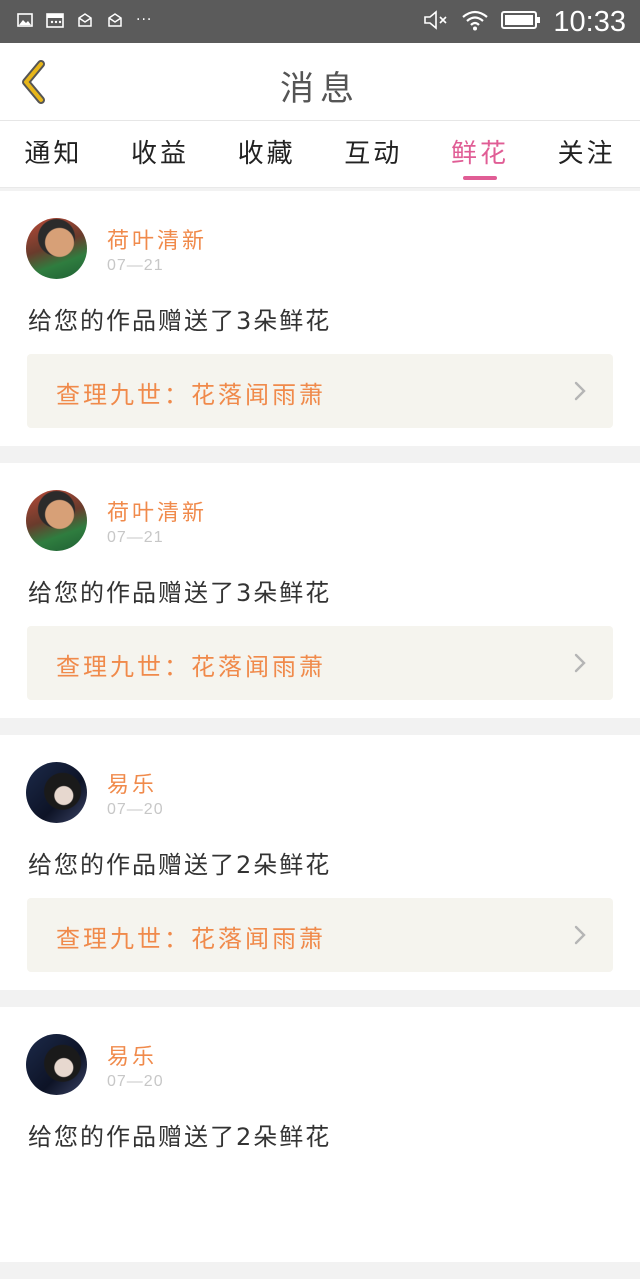  I want to click on tab-flowers: 鲜花, so click(480, 154).